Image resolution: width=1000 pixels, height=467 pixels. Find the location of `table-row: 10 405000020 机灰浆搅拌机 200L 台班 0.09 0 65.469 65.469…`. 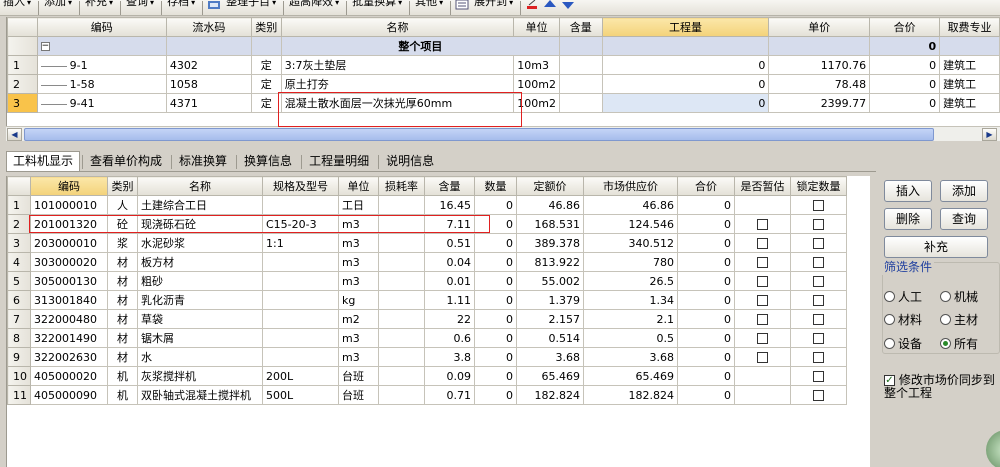

table-row: 10 405000020 机灰浆搅拌机 200L 台班 0.09 0 65.469 65.469… is located at coordinates (427, 376).